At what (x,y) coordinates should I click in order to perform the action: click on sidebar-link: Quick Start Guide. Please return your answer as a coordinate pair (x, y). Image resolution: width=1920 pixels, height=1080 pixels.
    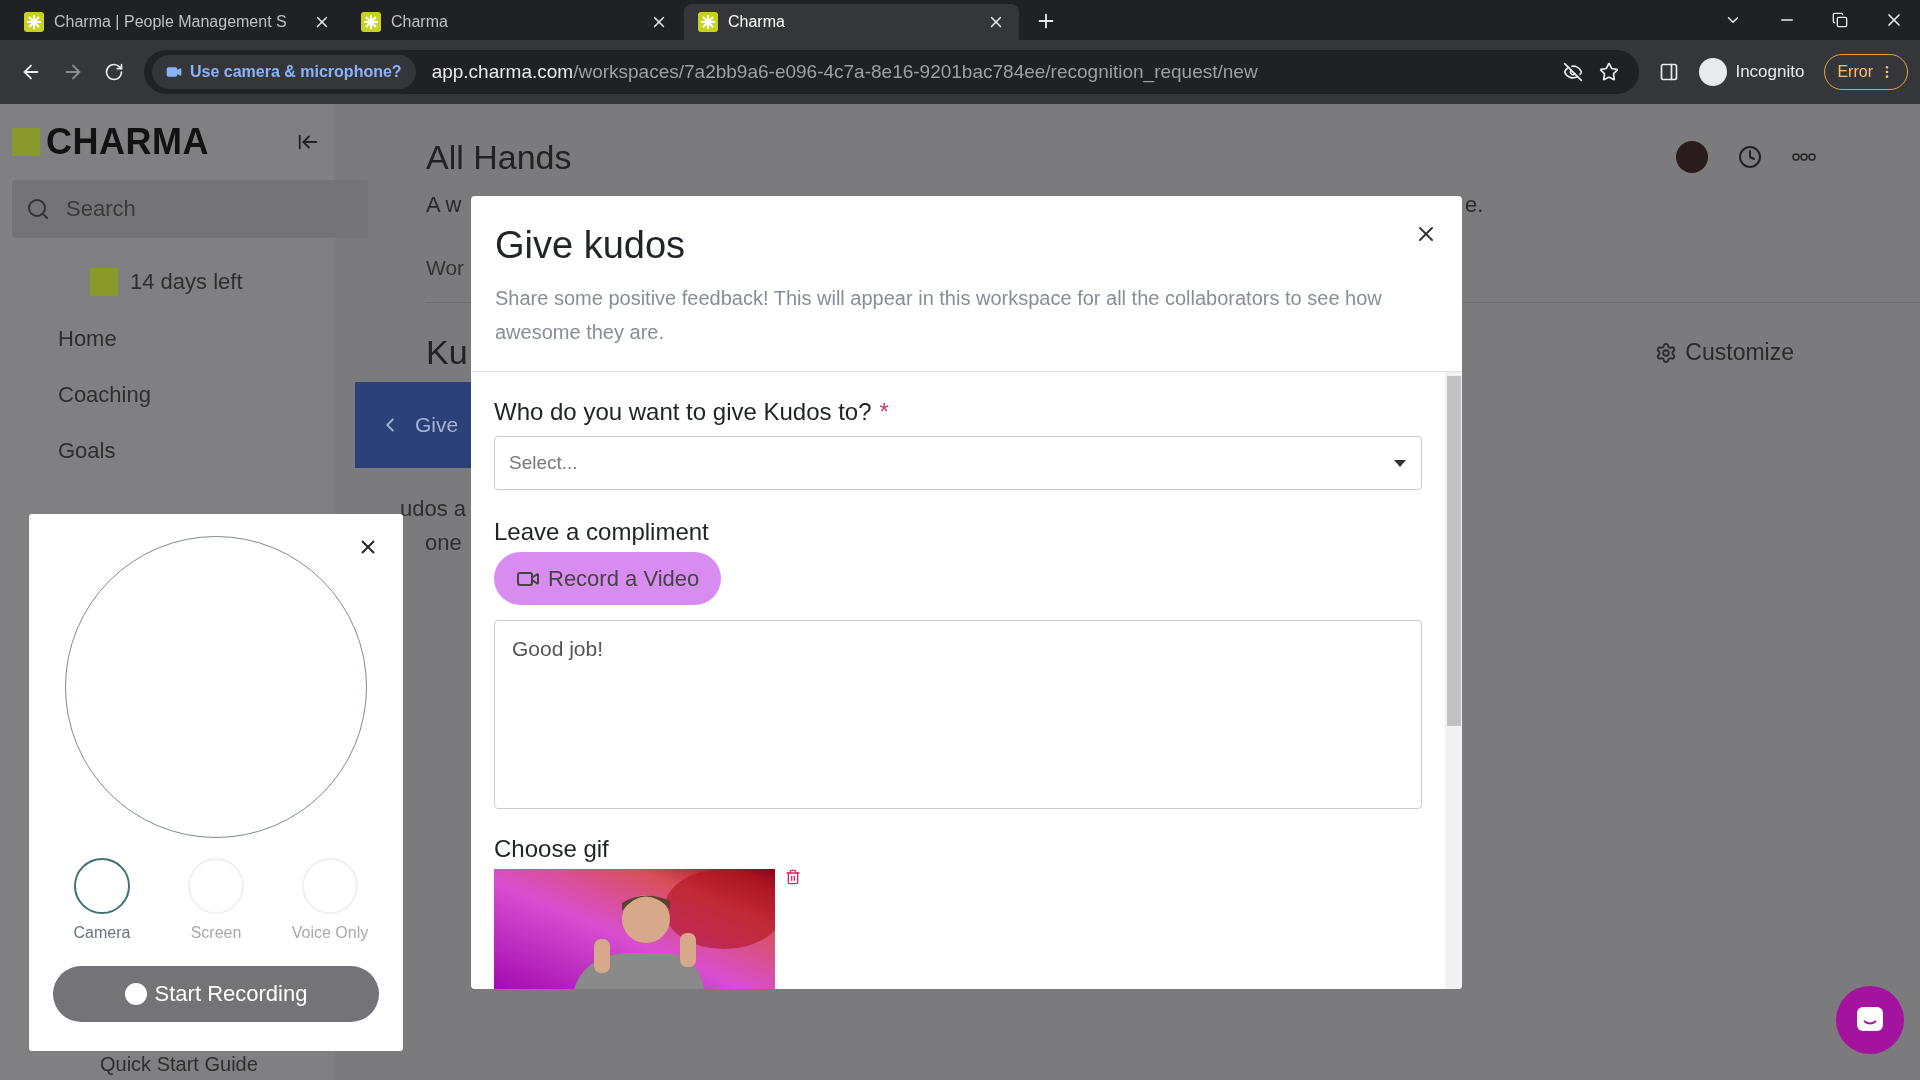
    Looking at the image, I should click on (135, 1064).